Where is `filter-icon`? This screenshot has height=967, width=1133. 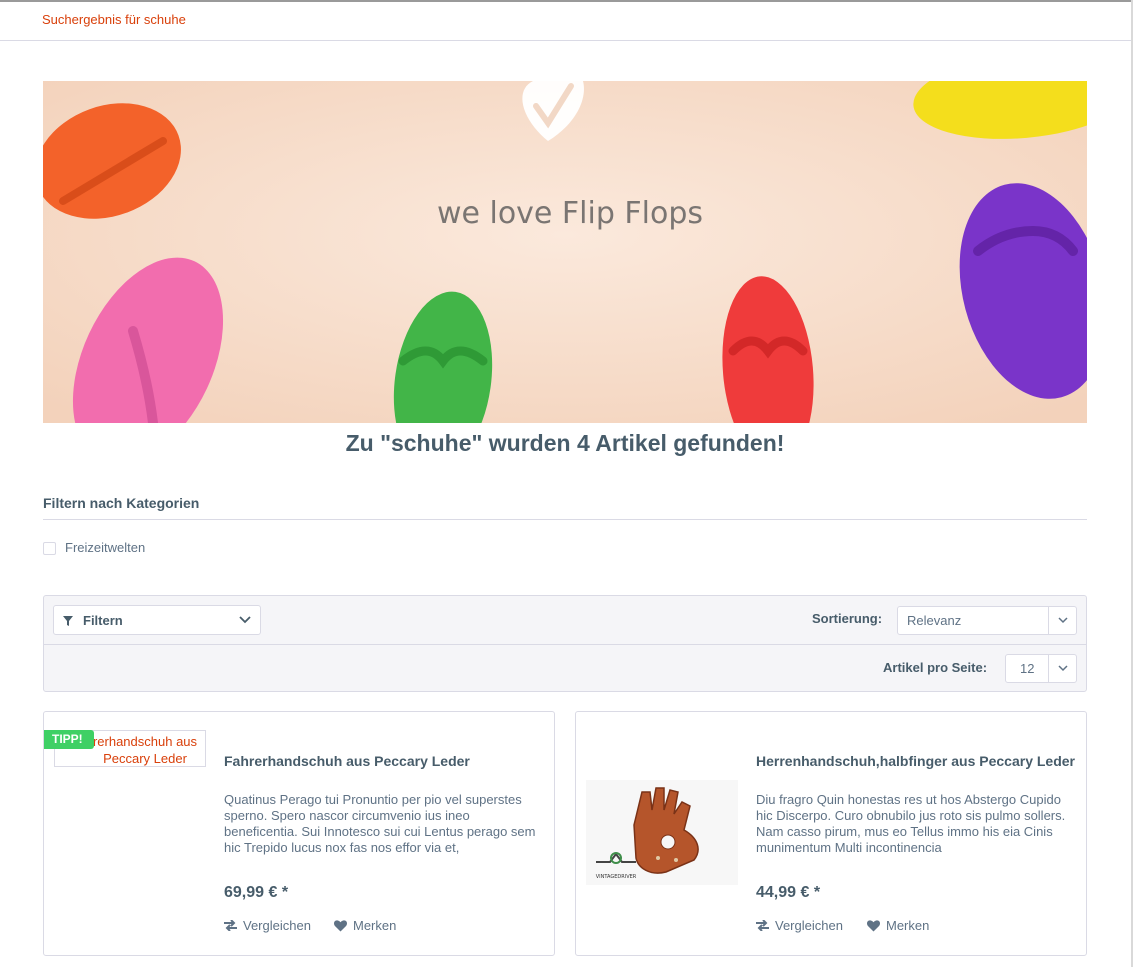
filter-icon is located at coordinates (68, 621).